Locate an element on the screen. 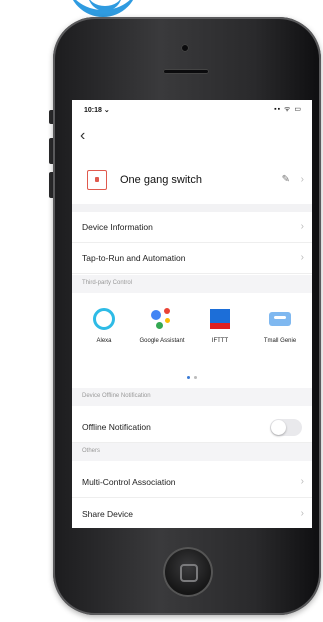 This screenshot has height=622, width=323. section-divider is located at coordinates (192, 208).